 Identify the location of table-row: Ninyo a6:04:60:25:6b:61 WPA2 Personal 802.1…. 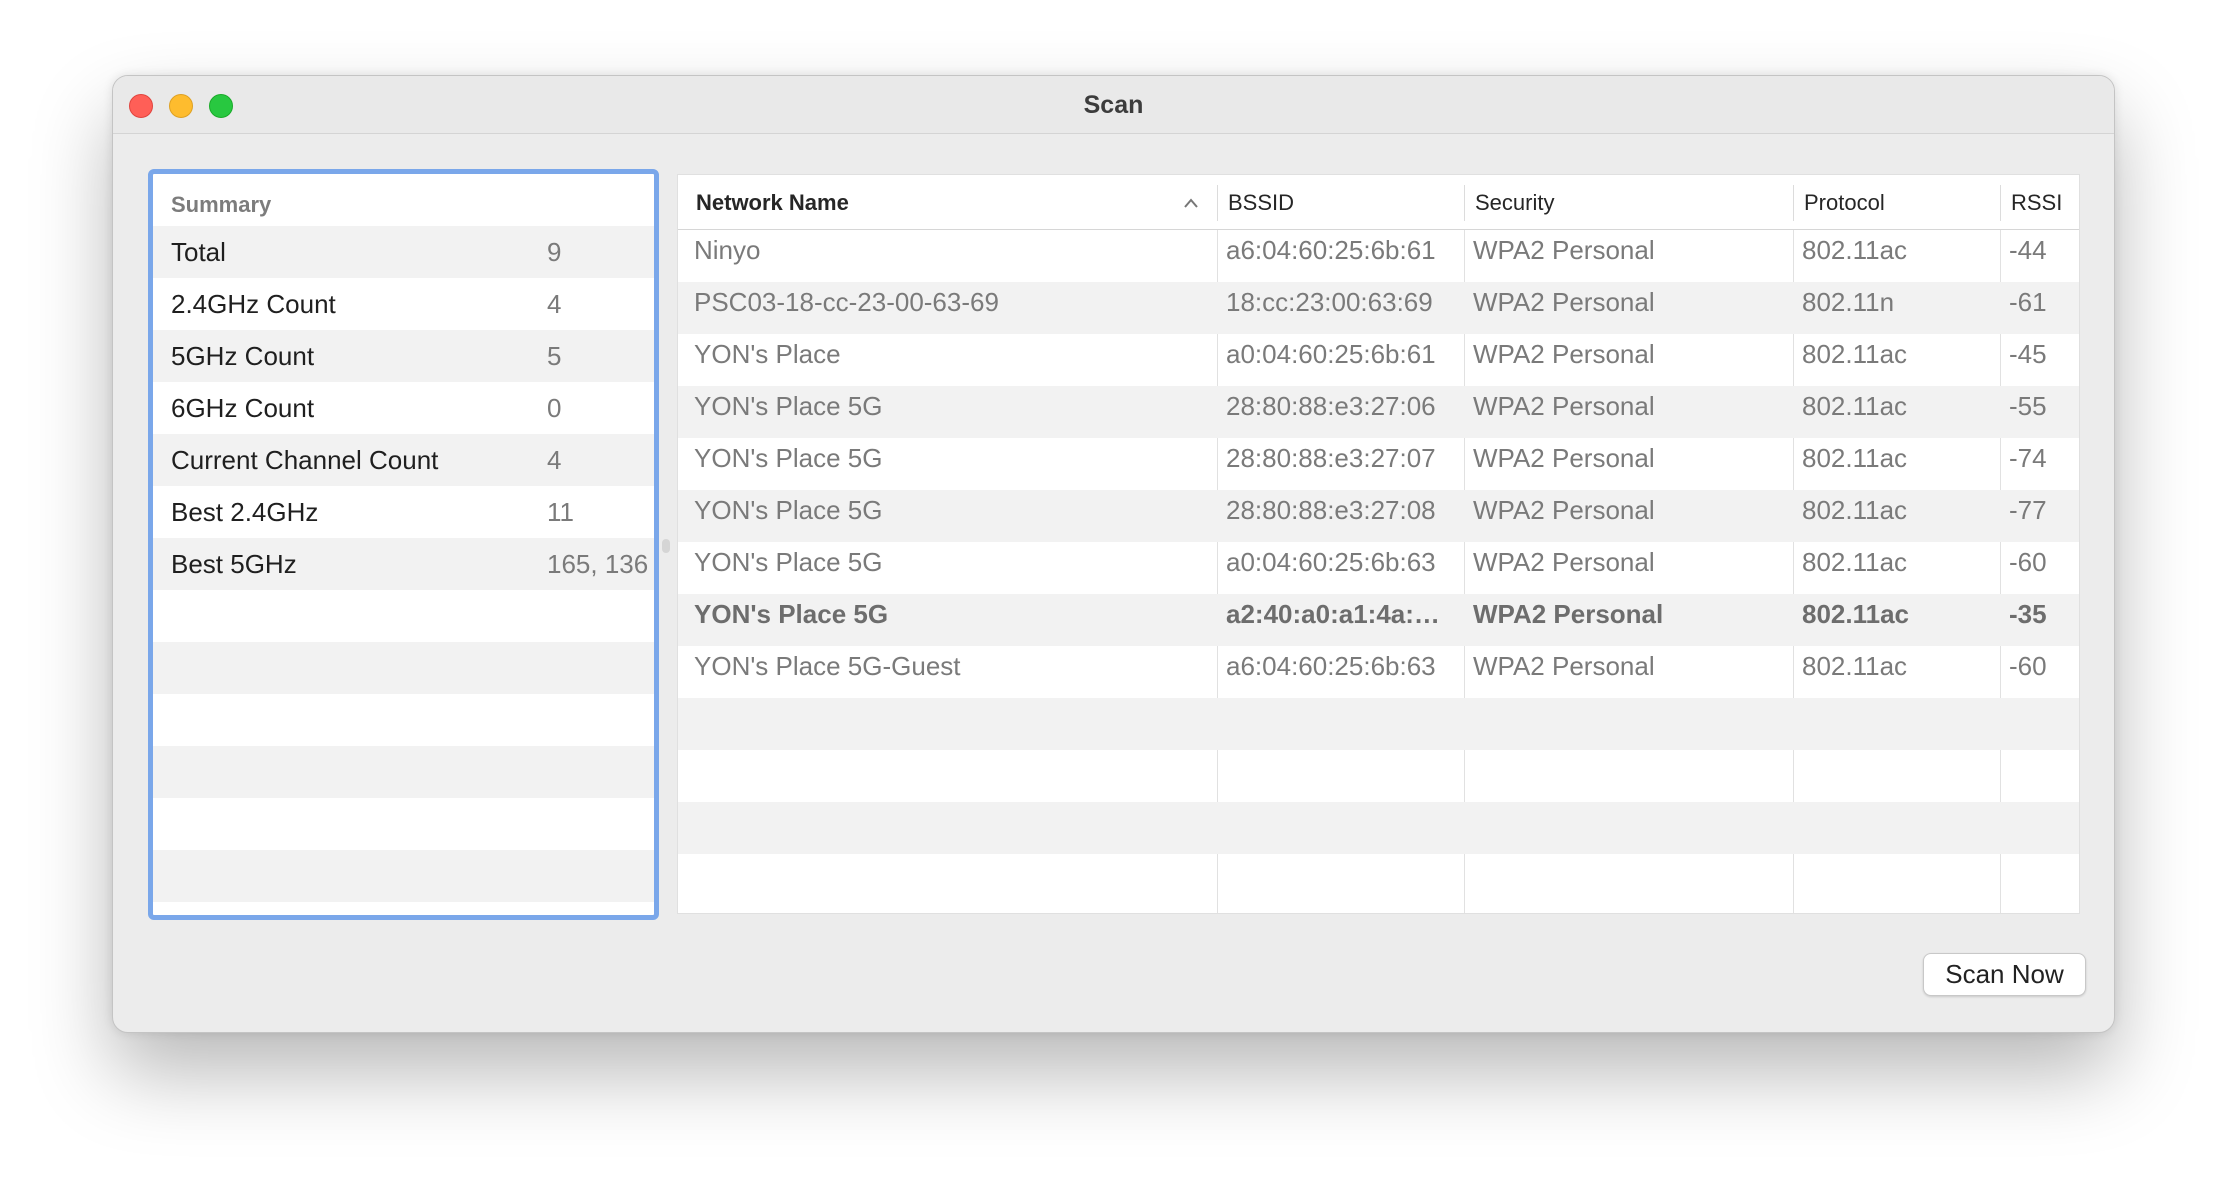
(1378, 256).